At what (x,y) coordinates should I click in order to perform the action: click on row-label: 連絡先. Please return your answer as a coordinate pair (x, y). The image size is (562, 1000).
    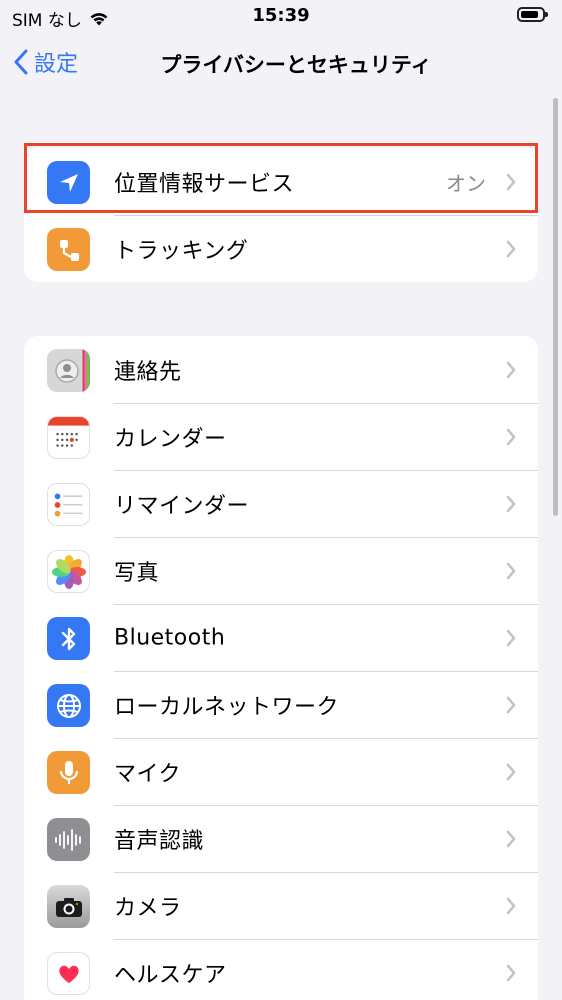
    Looking at the image, I should click on (148, 372).